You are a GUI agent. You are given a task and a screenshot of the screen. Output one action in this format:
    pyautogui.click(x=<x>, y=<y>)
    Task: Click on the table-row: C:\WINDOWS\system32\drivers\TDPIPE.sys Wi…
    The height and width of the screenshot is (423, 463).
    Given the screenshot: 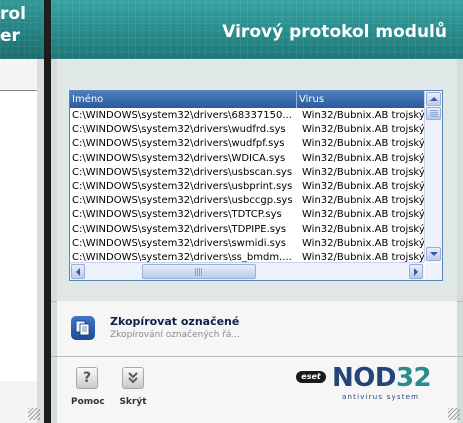 What is the action you would take?
    pyautogui.click(x=247, y=230)
    